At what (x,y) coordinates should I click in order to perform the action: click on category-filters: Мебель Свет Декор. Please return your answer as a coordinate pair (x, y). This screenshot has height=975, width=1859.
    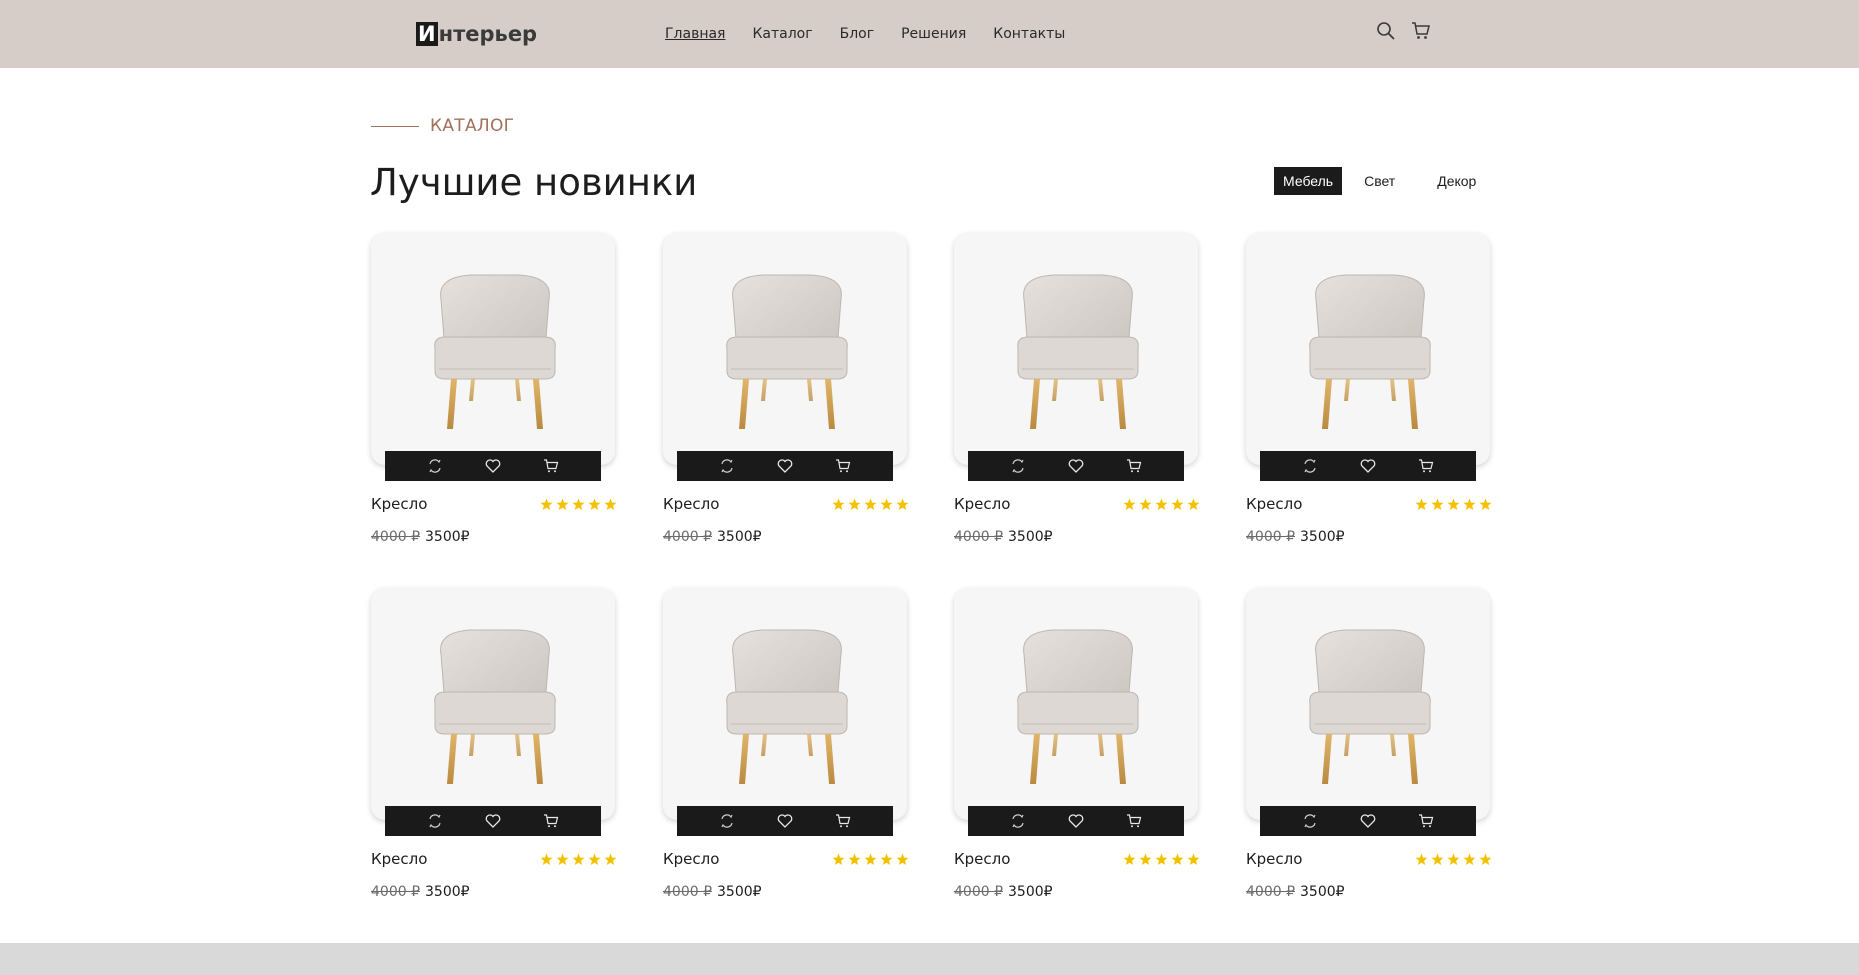
    Looking at the image, I should click on (1379, 181).